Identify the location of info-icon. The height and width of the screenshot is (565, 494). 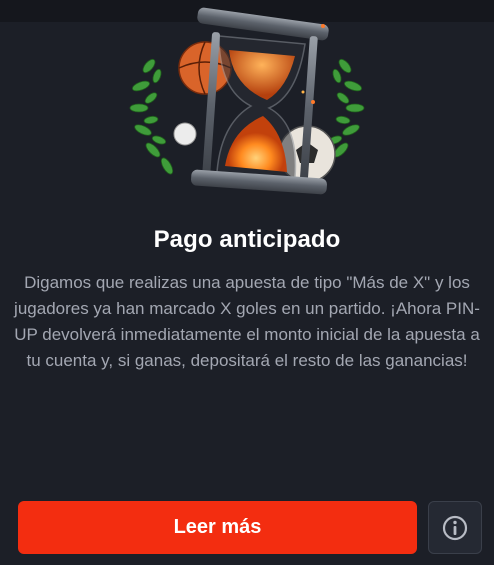
(455, 527).